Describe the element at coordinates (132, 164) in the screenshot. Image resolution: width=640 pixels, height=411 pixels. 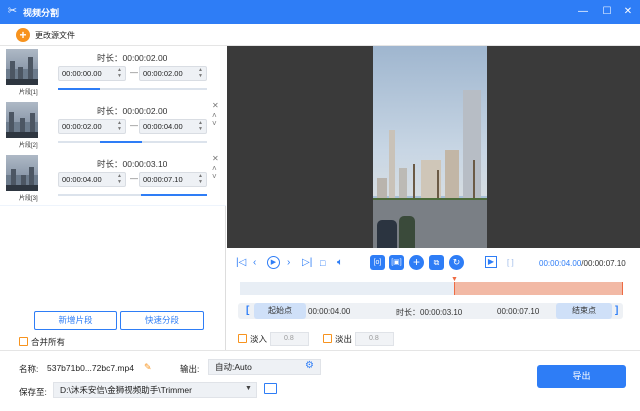
I see `segment-duration: 时长：00:00:03.10` at that location.